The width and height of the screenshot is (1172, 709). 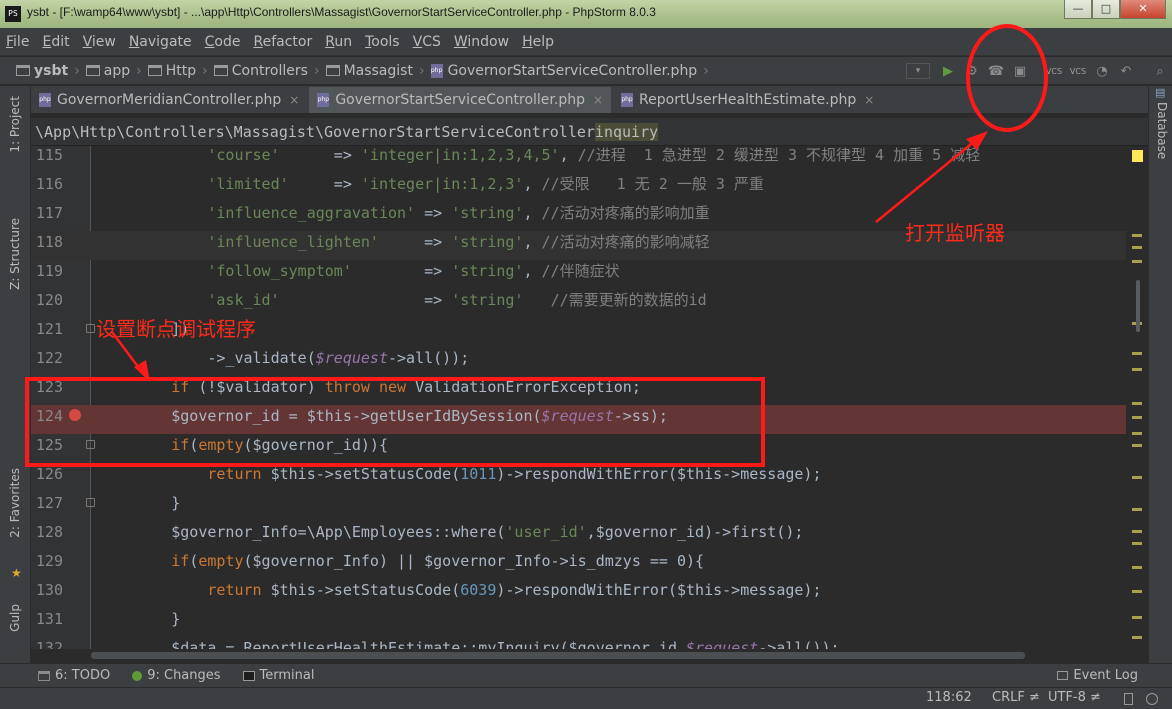 What do you see at coordinates (278, 675) in the screenshot?
I see `tool-tab-terminal: Terminal` at bounding box center [278, 675].